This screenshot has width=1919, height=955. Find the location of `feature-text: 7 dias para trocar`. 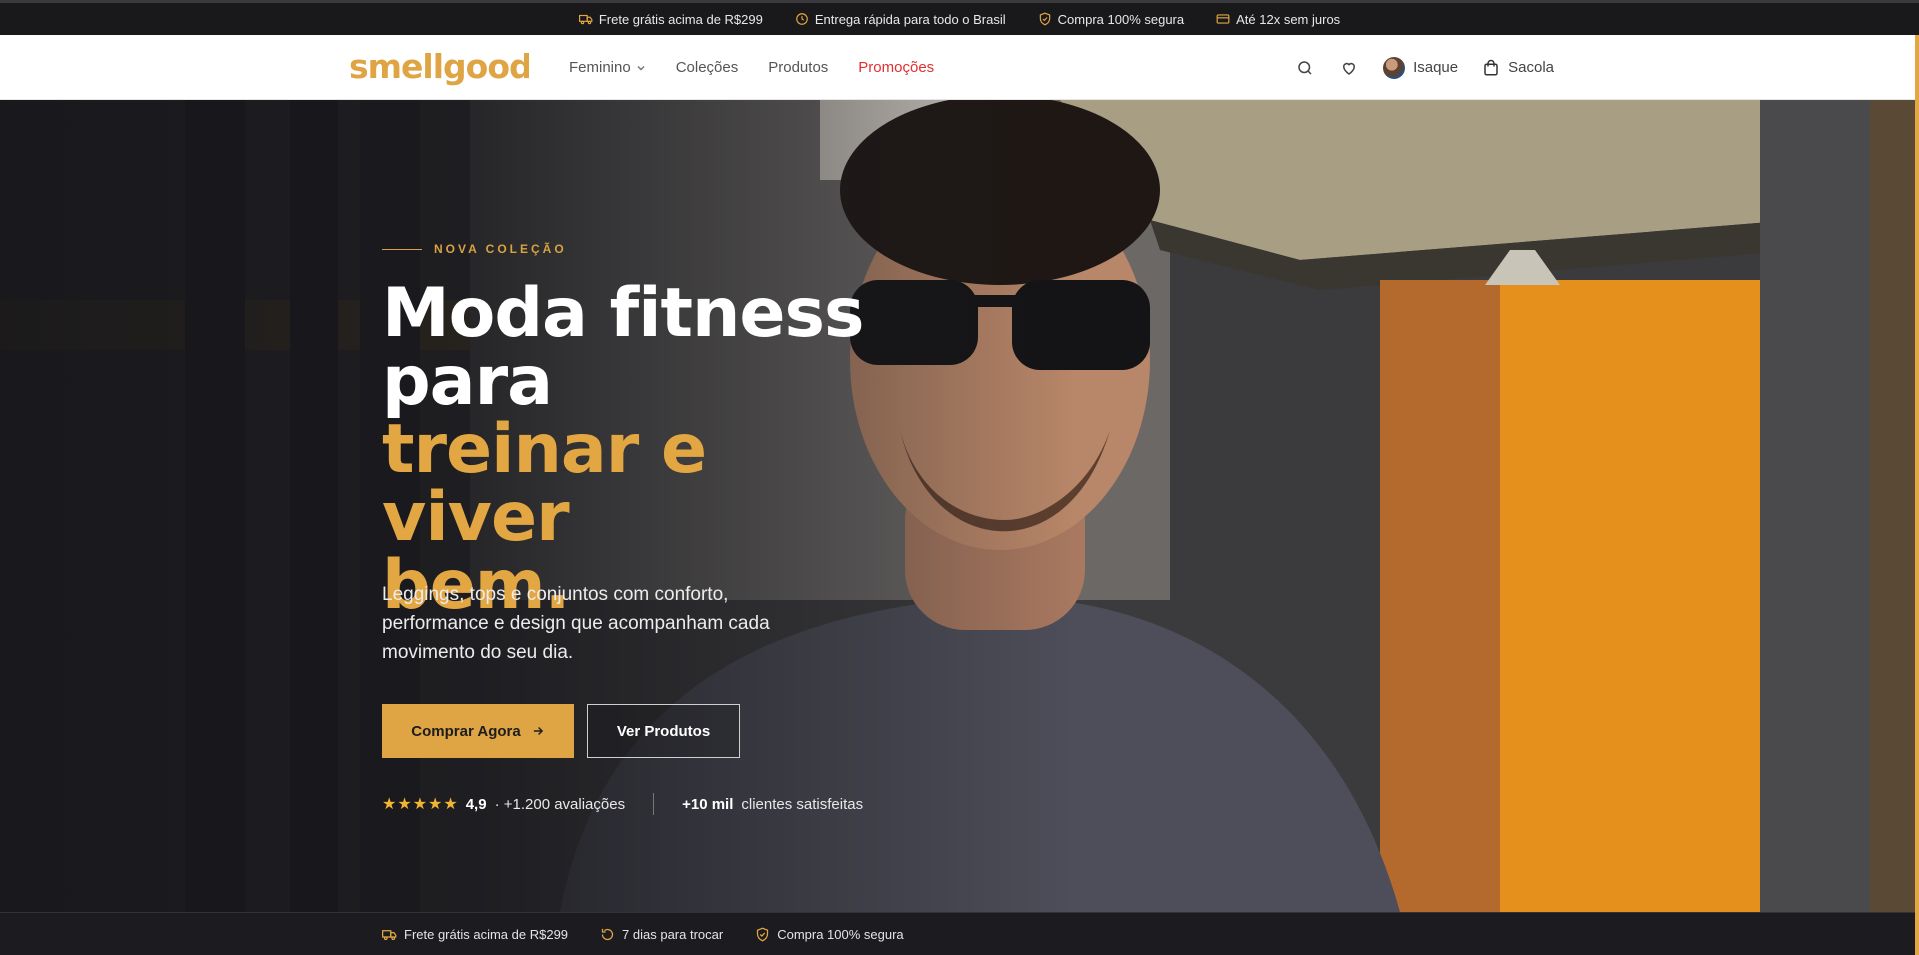

feature-text: 7 dias para trocar is located at coordinates (673, 934).